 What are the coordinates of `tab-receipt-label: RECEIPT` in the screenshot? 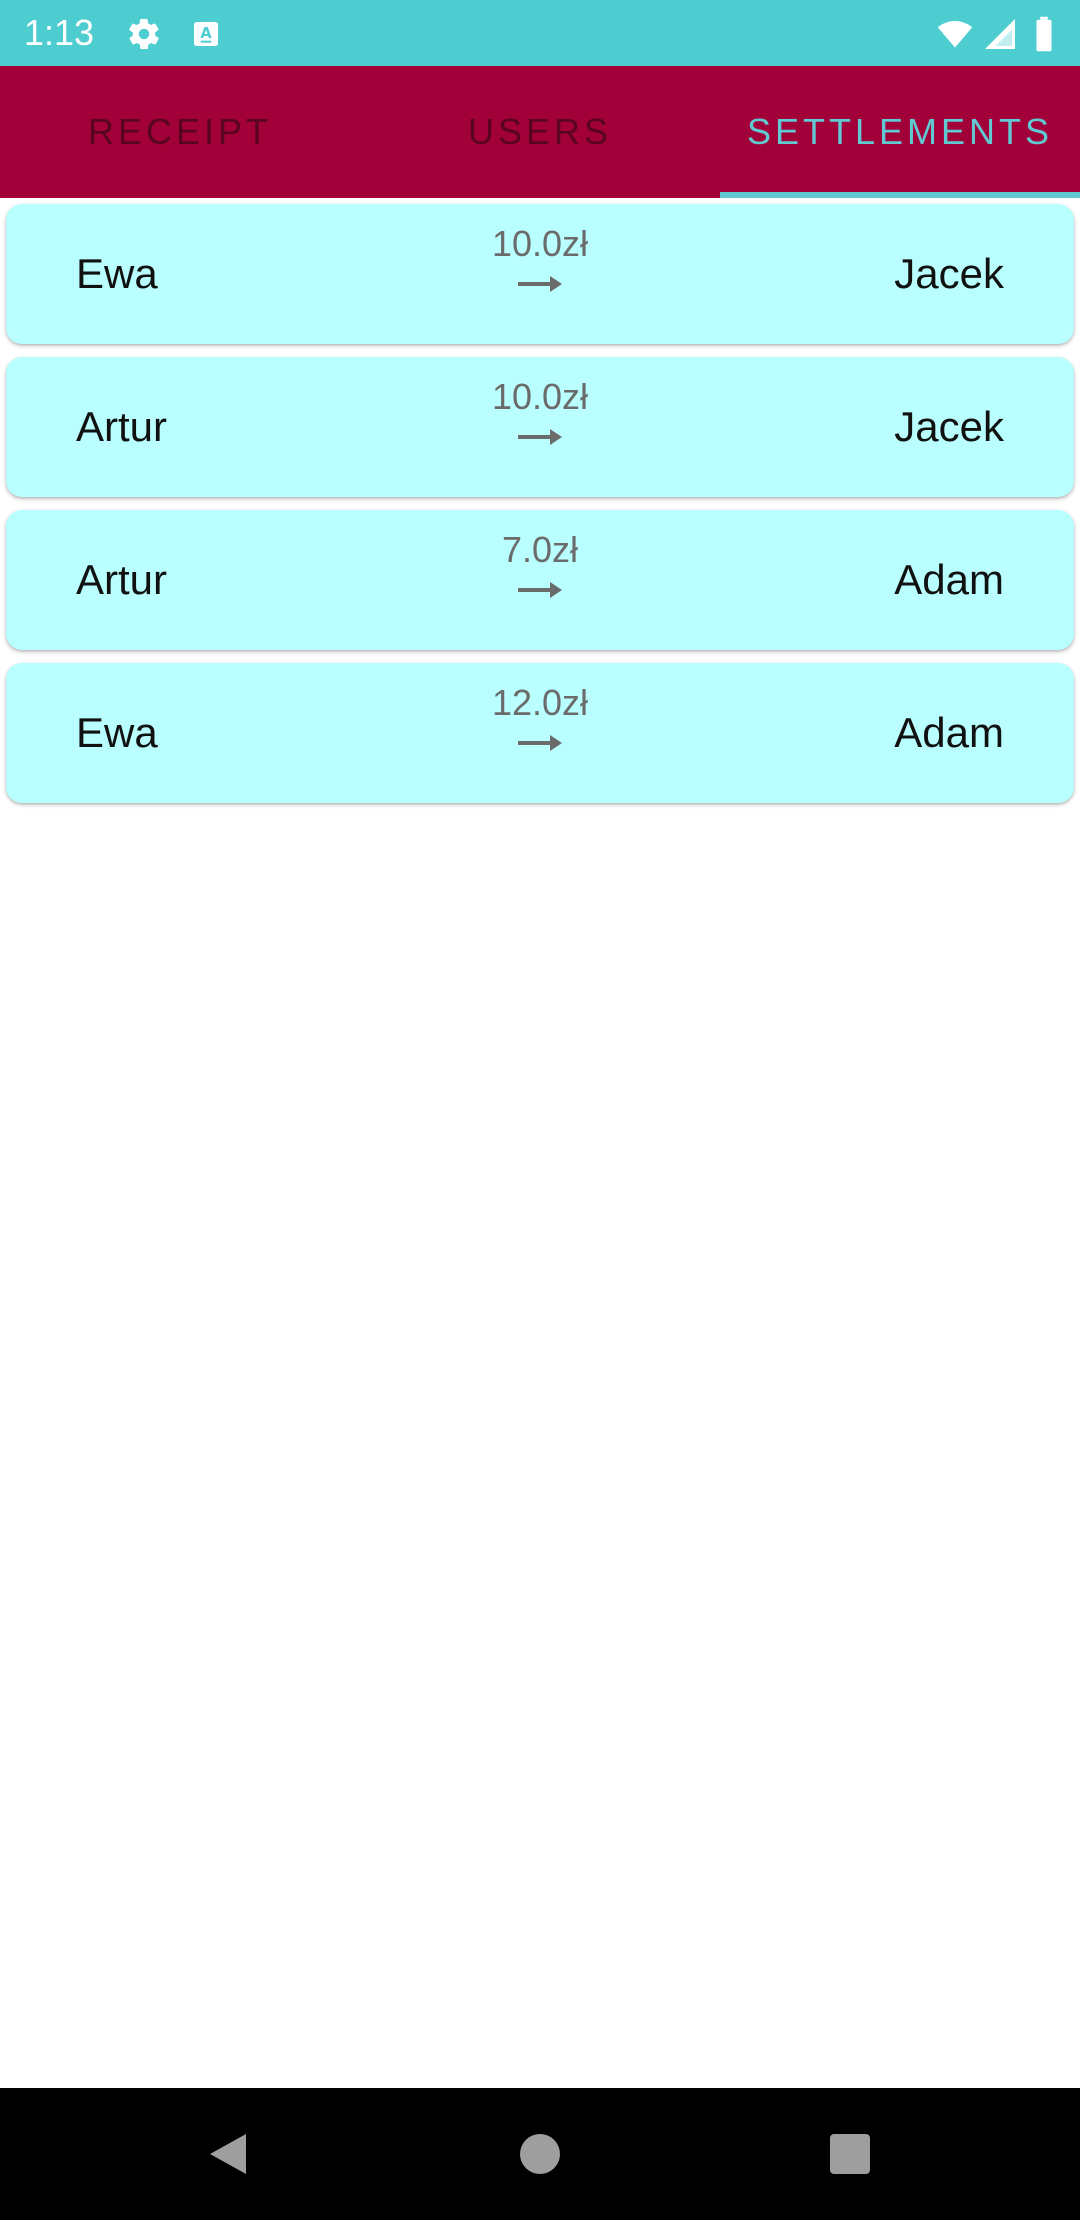 It's located at (180, 131).